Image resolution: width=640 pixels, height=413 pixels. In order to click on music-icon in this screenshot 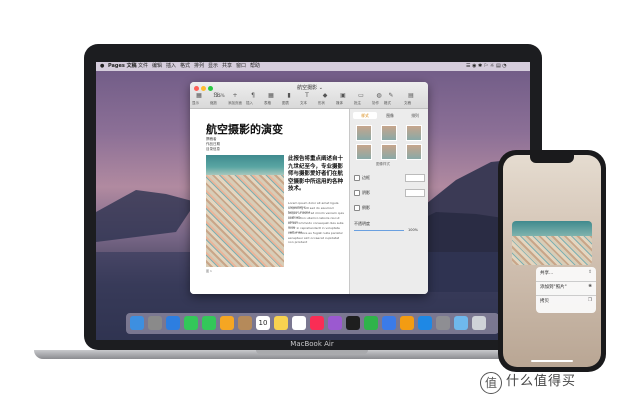, I will do `click(317, 323)`.